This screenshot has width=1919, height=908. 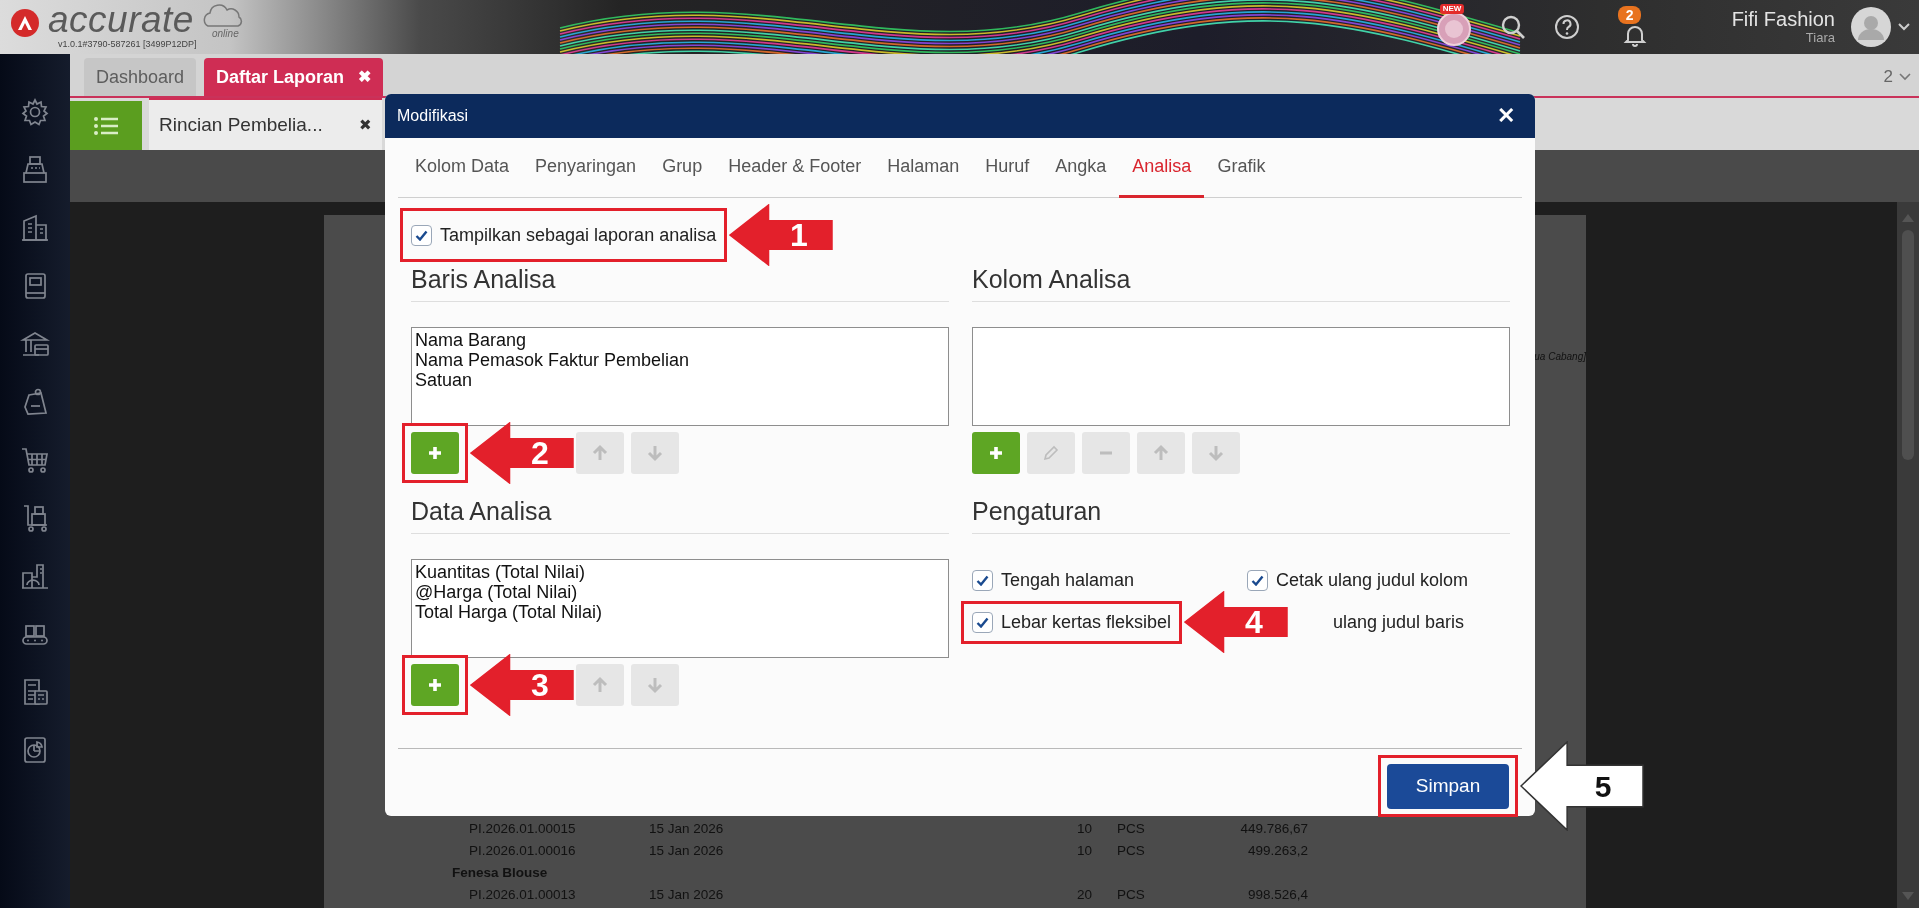 I want to click on list-box: Nama Barang Nama Pemasok Faktur Pembelian Satuan, so click(x=680, y=376).